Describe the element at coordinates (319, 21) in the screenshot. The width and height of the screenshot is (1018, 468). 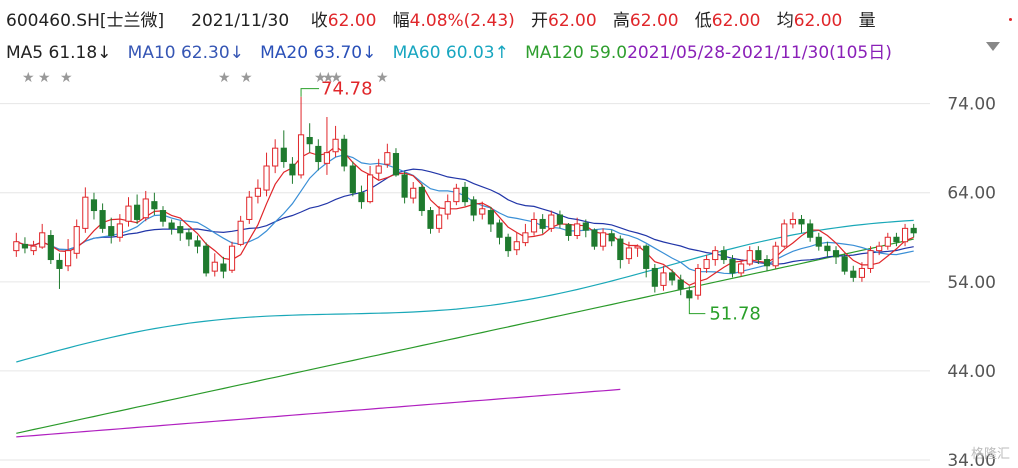
I see `close-label: 收` at that location.